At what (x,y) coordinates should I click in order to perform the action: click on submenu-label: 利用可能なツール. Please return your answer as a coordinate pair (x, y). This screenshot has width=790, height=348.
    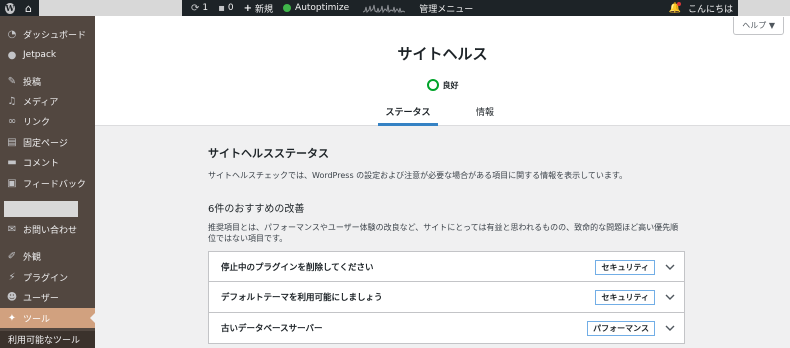
    Looking at the image, I should click on (44, 341).